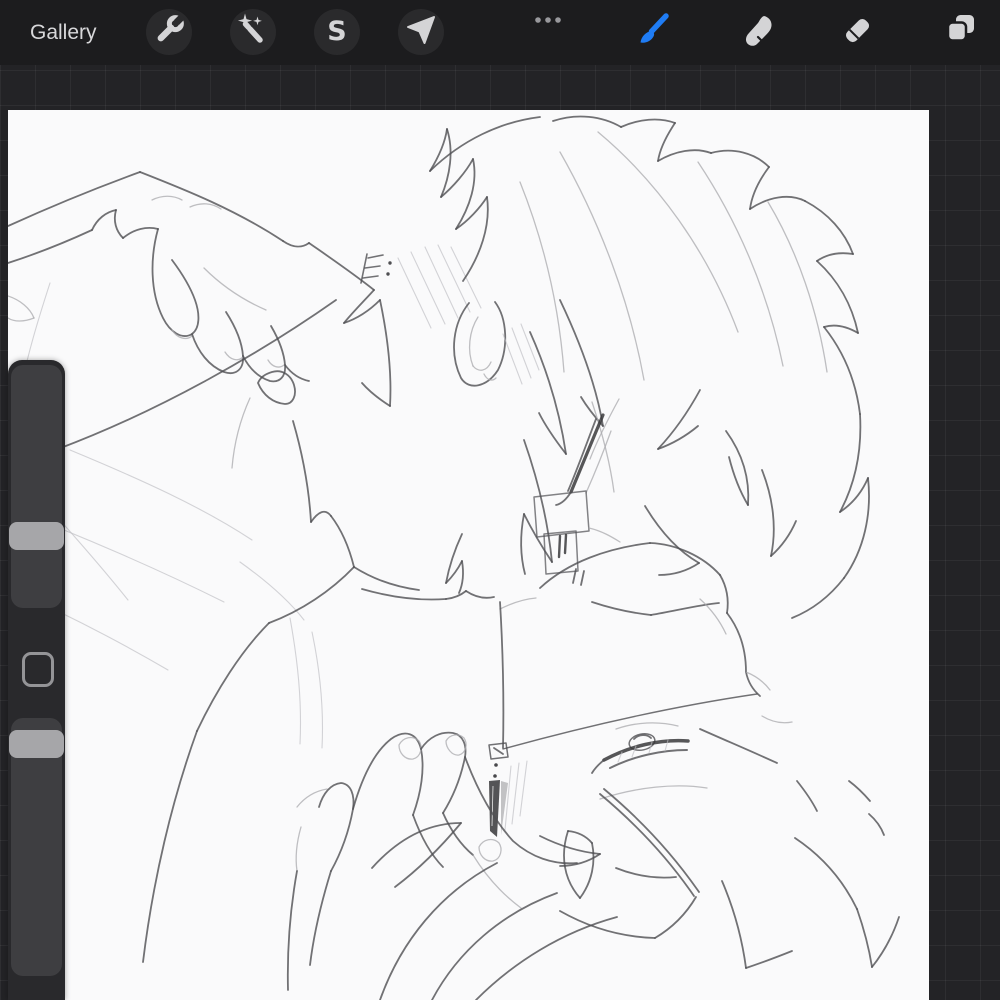 The height and width of the screenshot is (1000, 1000). I want to click on wrench-icon, so click(169, 32).